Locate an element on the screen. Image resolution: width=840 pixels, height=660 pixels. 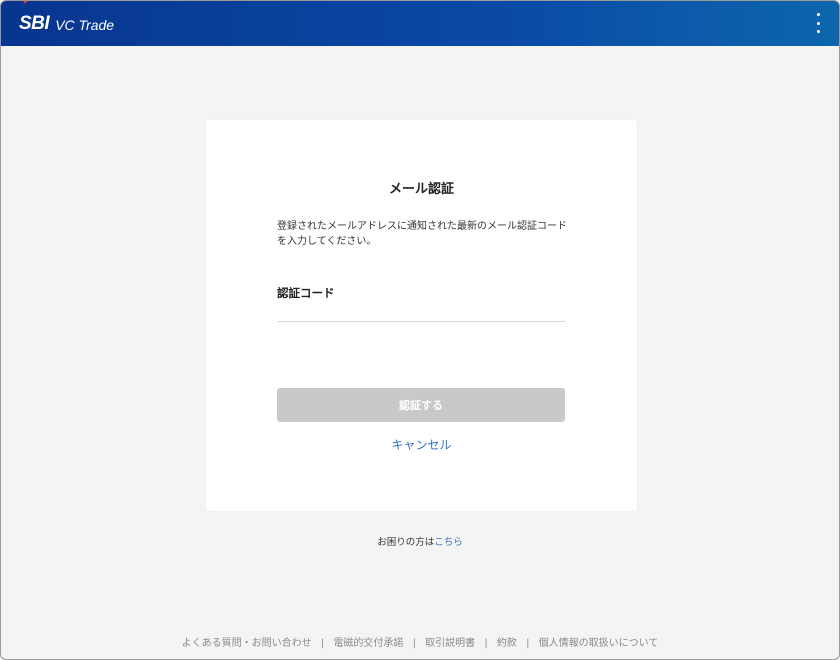
instruction-text: 登録されたメールアドレスに通知された最新のメール認証コードを入力してください。 is located at coordinates (422, 234).